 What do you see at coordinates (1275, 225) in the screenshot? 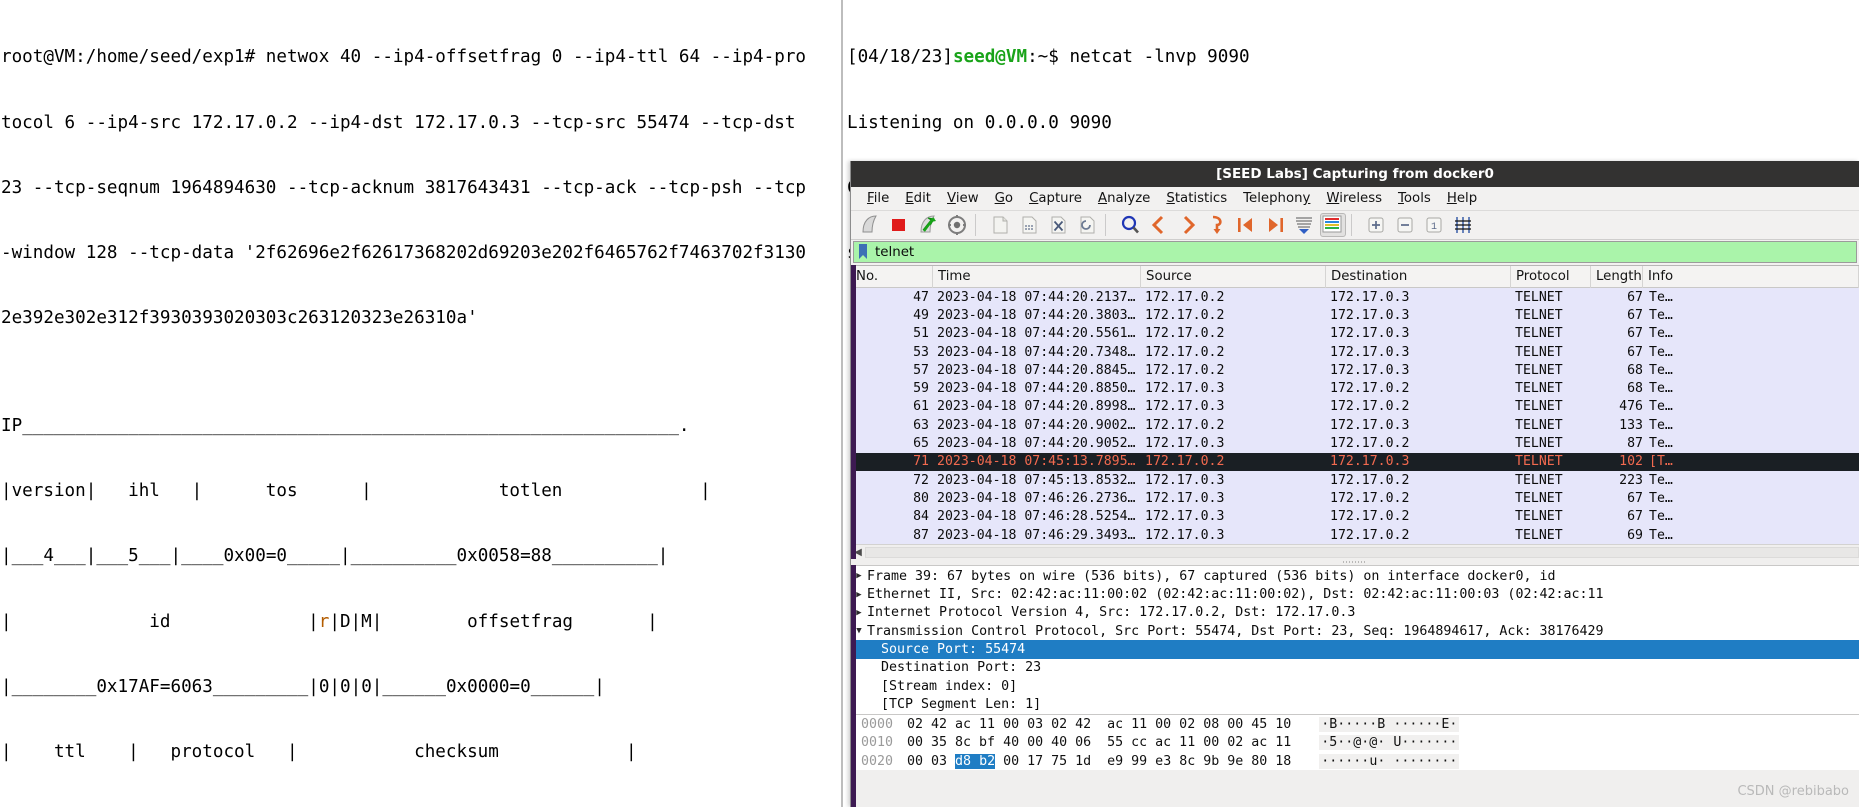
I see `go-to-last-packet-icon` at bounding box center [1275, 225].